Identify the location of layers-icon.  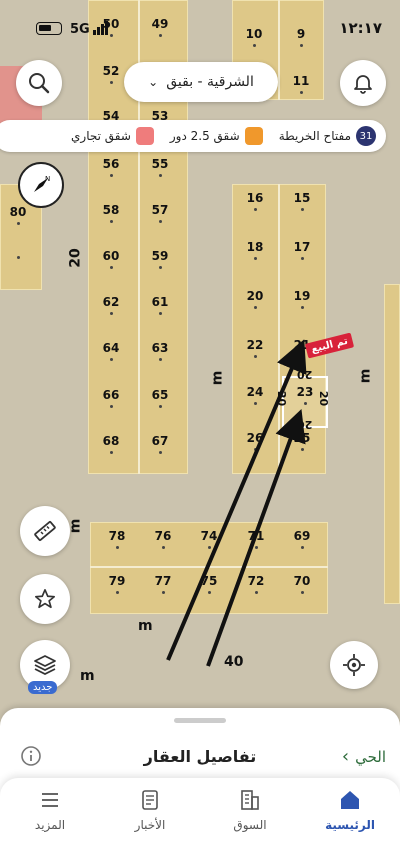
(45, 665).